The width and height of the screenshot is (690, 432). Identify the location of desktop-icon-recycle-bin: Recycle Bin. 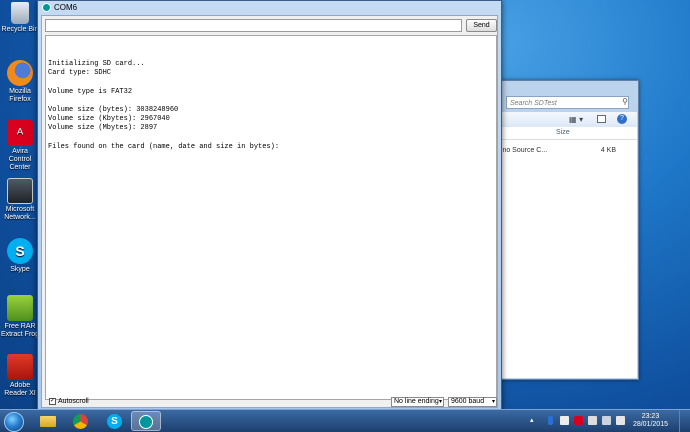
(20, 18).